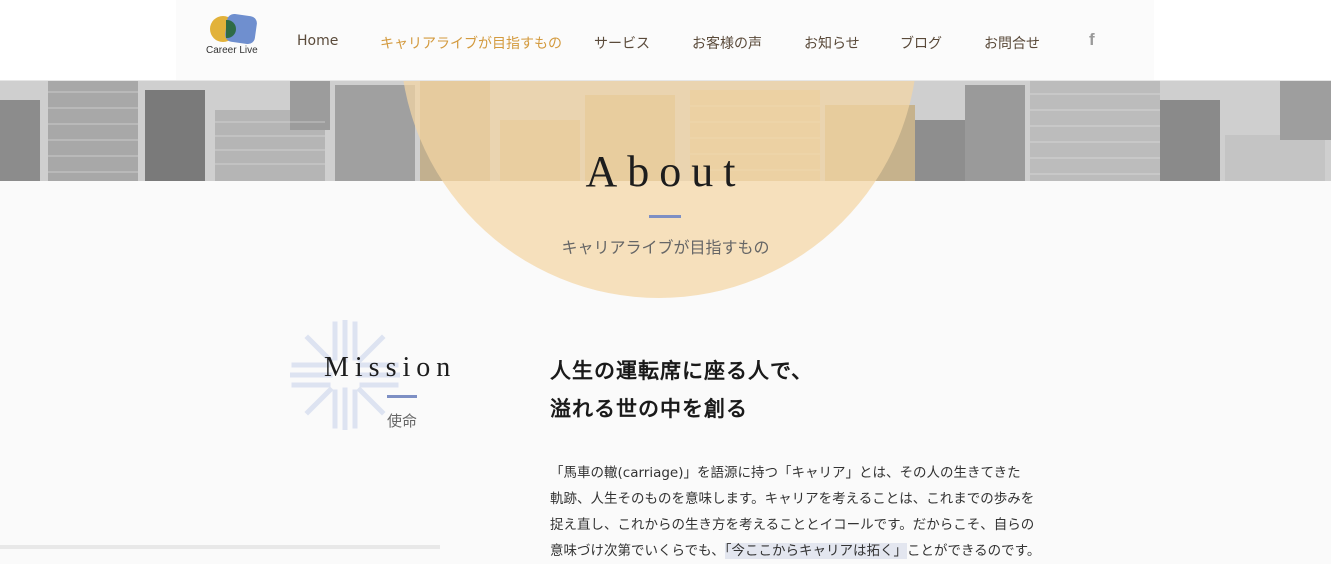 The height and width of the screenshot is (564, 1331). I want to click on mission-title: Mission, so click(390, 367).